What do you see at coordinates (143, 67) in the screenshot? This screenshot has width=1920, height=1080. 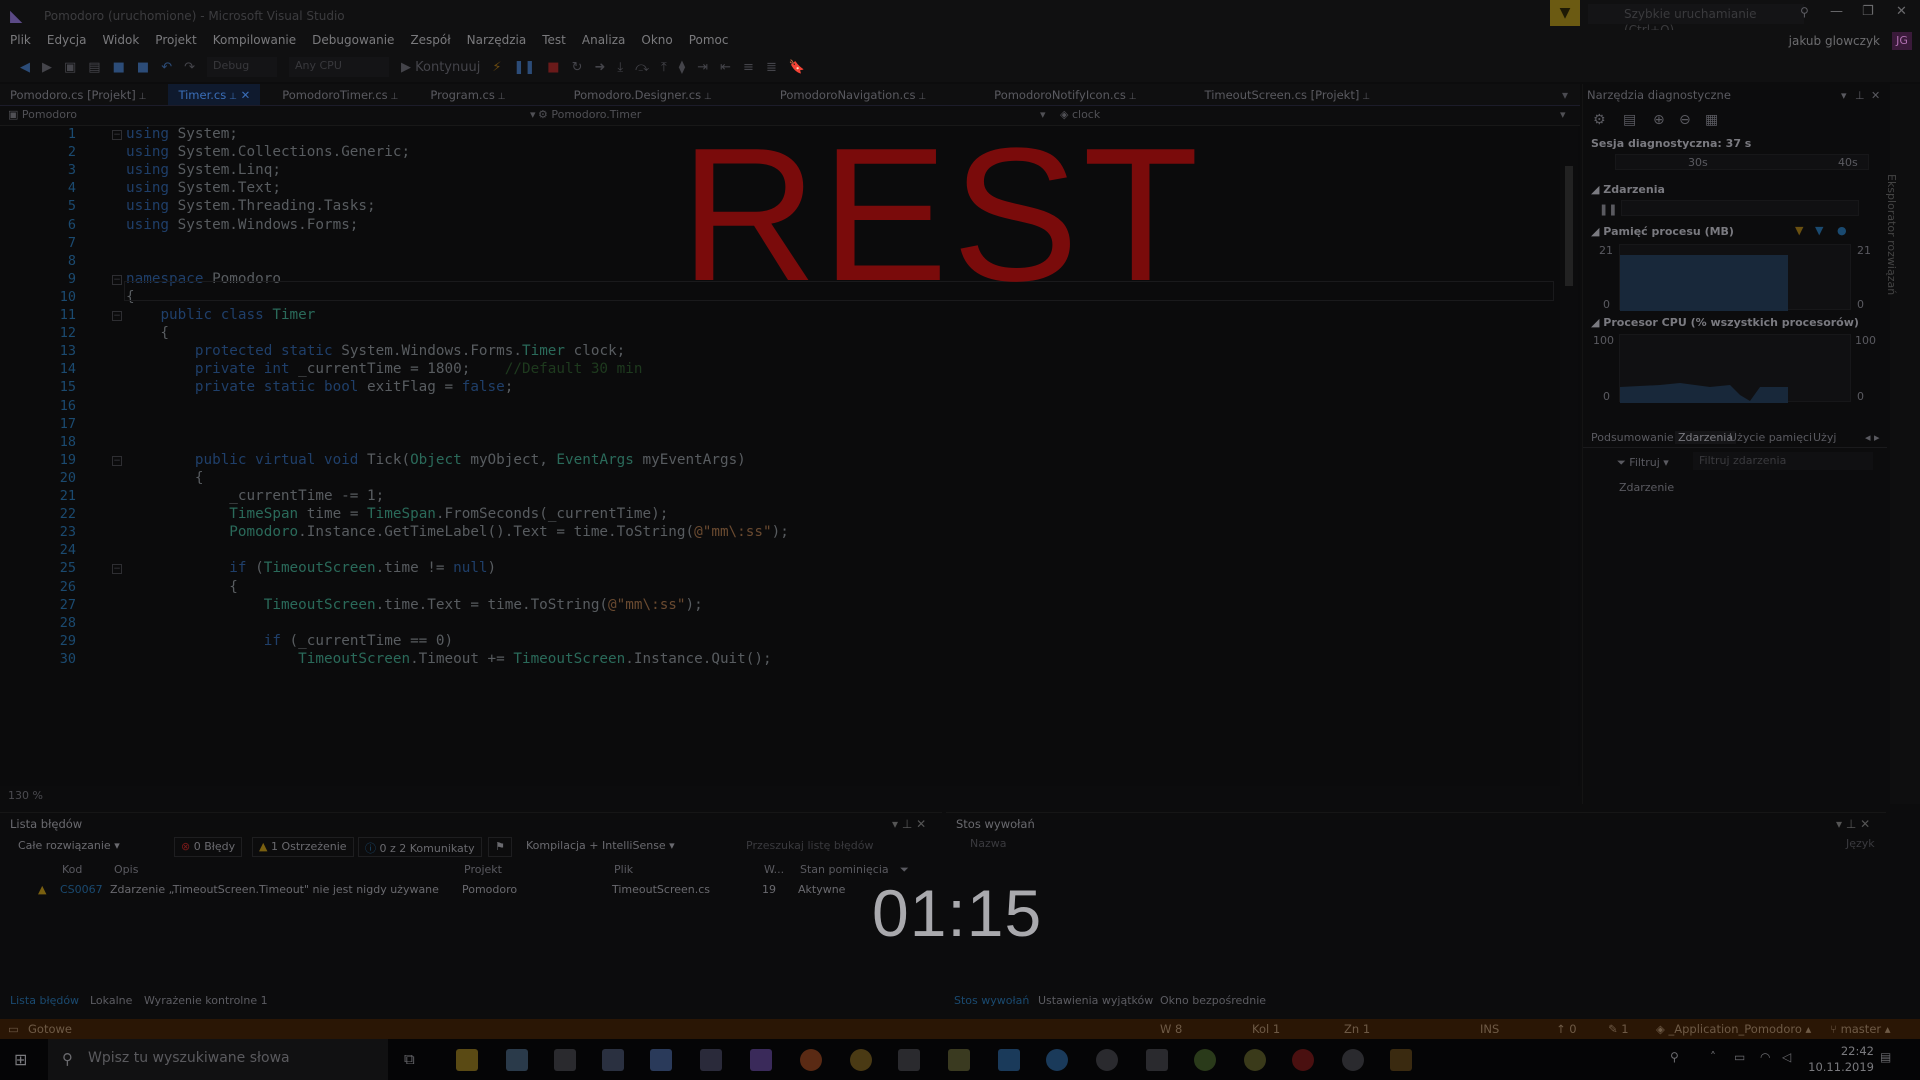 I see `save-all-icon: ■` at bounding box center [143, 67].